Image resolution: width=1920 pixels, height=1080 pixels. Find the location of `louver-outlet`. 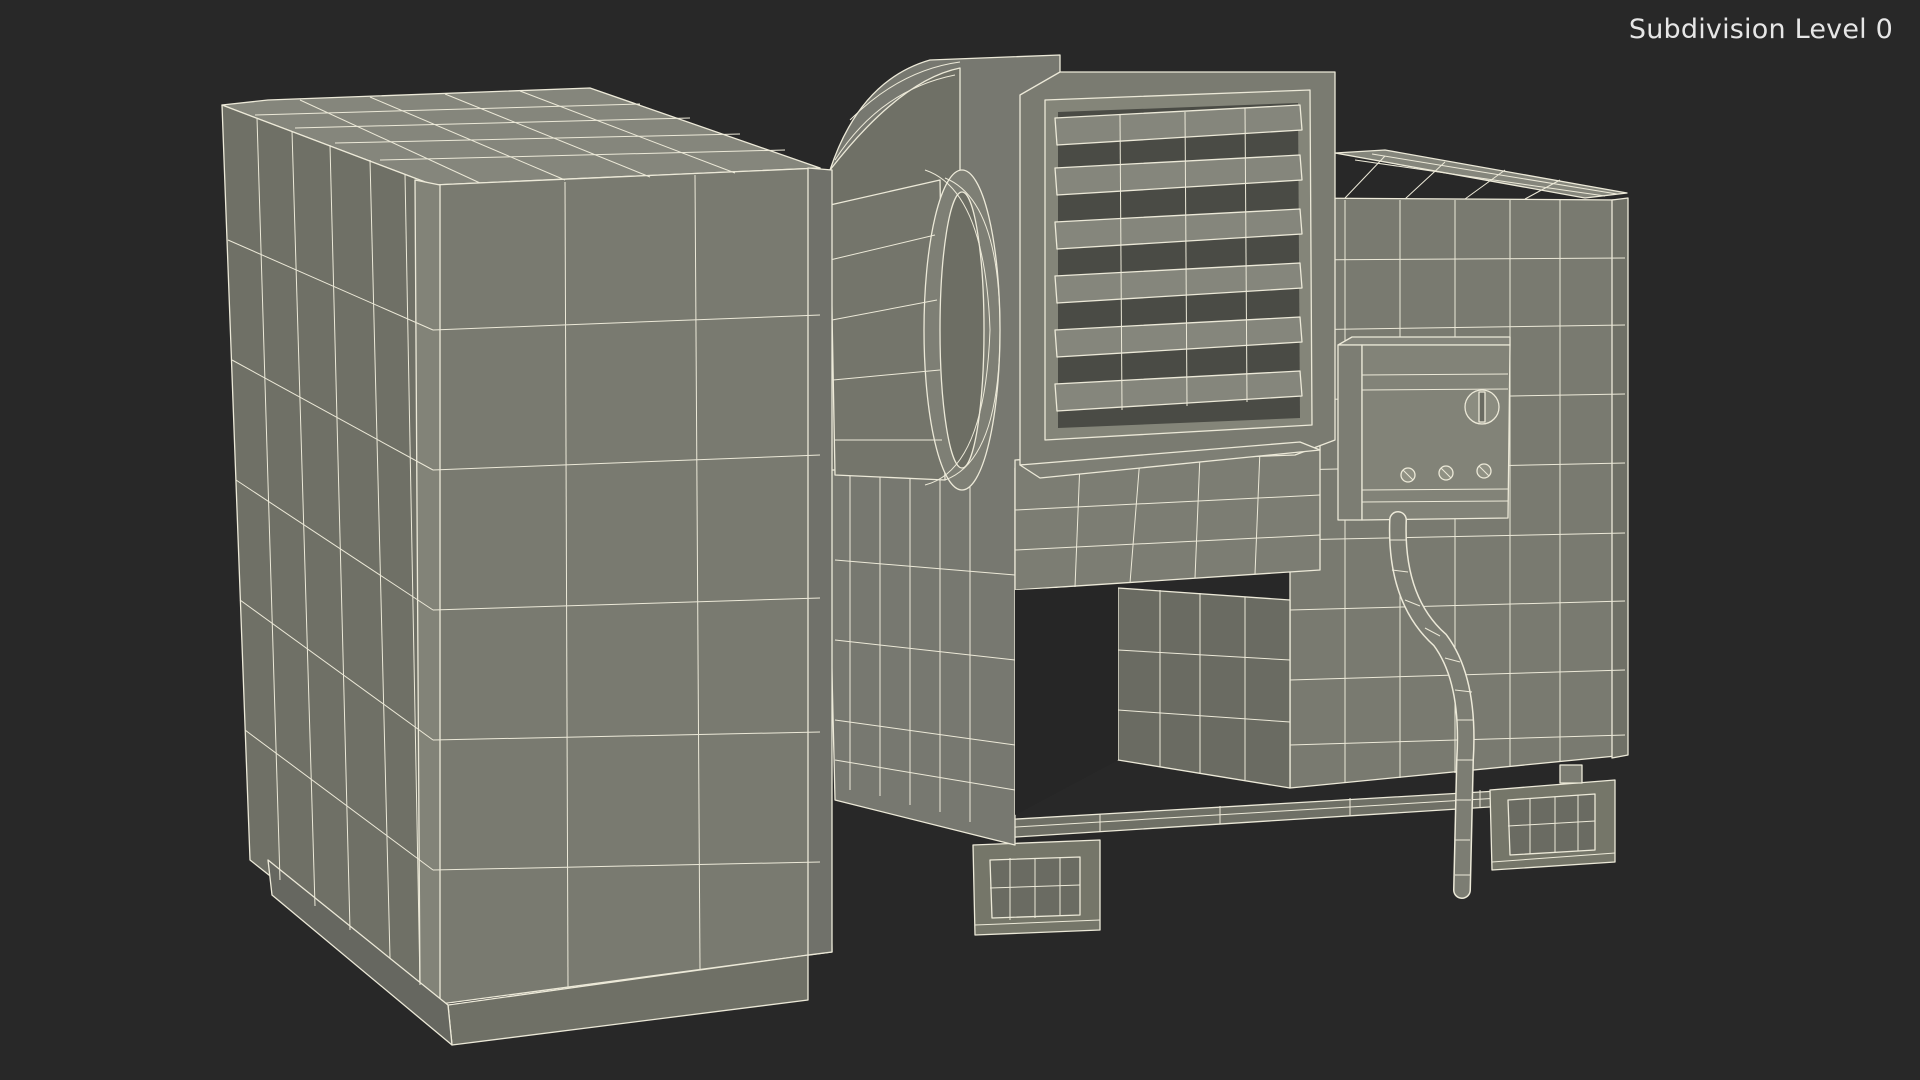

louver-outlet is located at coordinates (1177, 275).